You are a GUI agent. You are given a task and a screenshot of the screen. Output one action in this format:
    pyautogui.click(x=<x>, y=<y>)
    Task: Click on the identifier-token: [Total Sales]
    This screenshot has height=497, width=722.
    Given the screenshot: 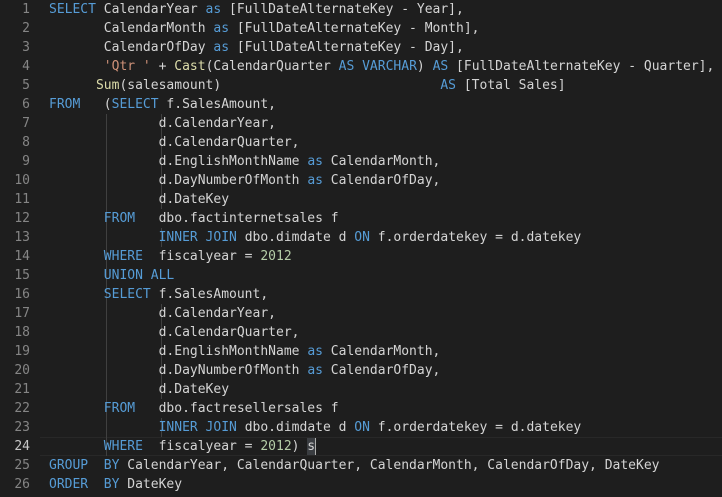 What is the action you would take?
    pyautogui.click(x=511, y=85)
    